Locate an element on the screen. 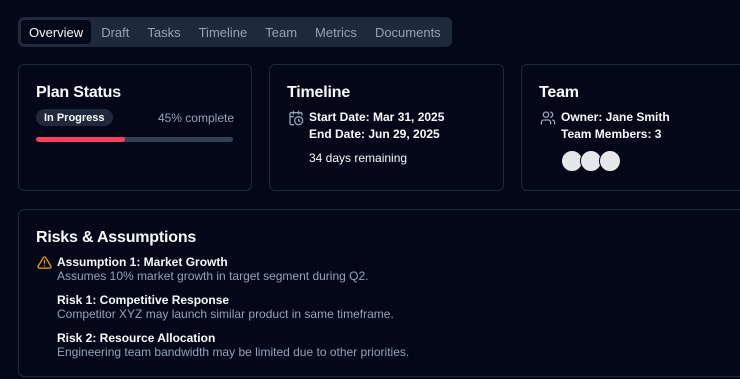  progress-bar-fill is located at coordinates (80, 139).